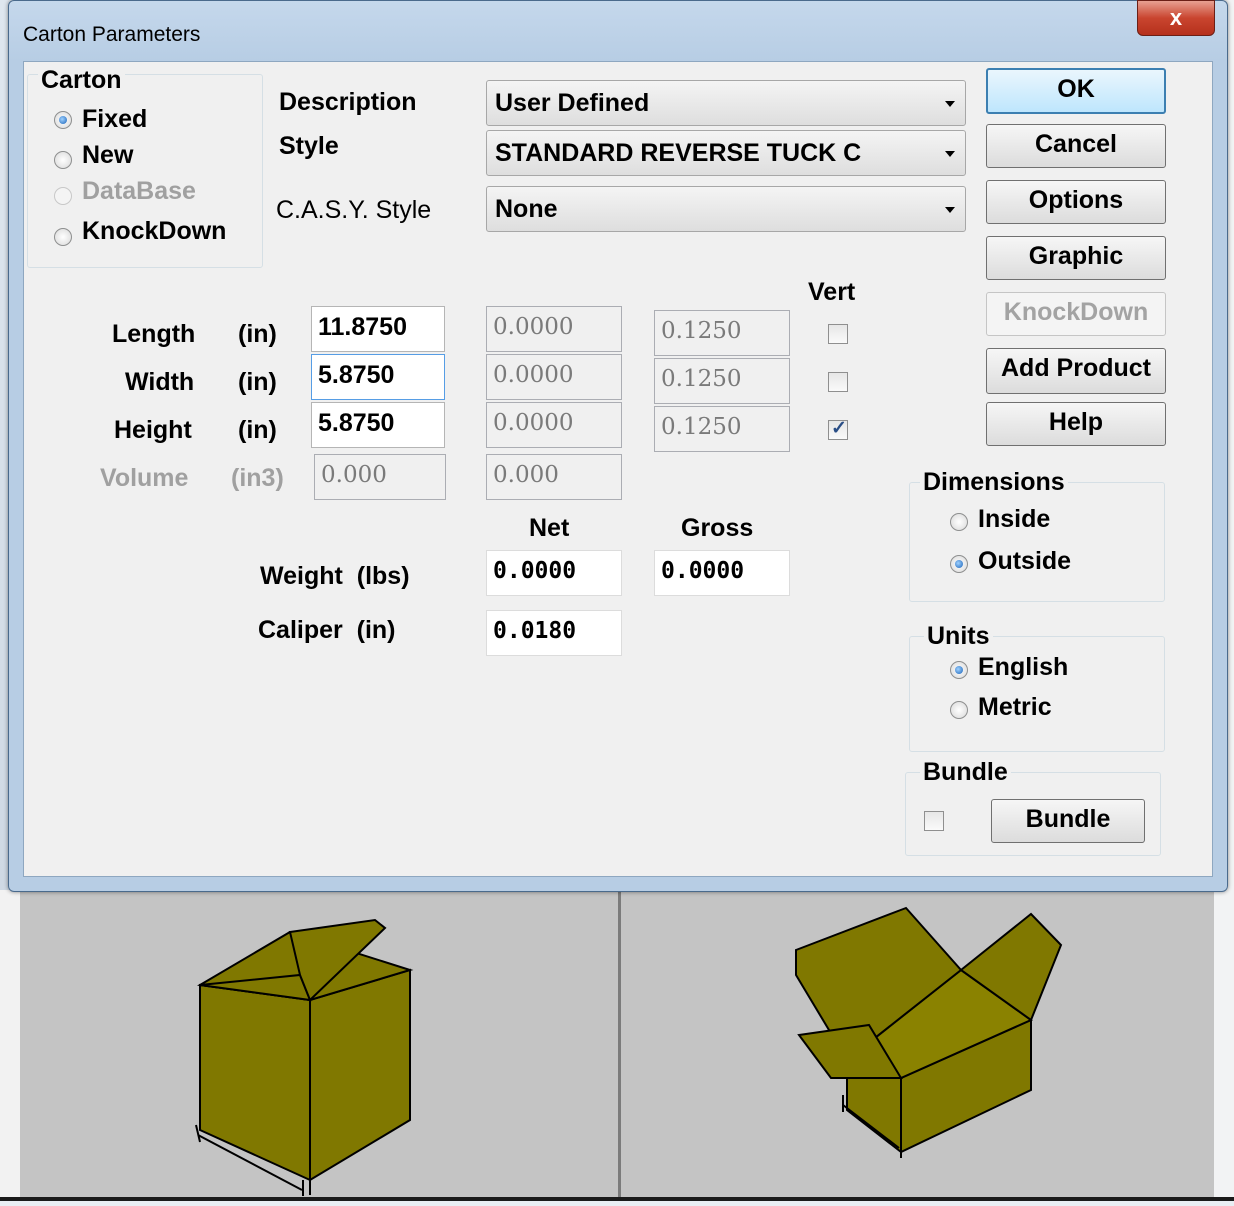 The height and width of the screenshot is (1206, 1234). I want to click on caliper-label: Caliper (in), so click(327, 630).